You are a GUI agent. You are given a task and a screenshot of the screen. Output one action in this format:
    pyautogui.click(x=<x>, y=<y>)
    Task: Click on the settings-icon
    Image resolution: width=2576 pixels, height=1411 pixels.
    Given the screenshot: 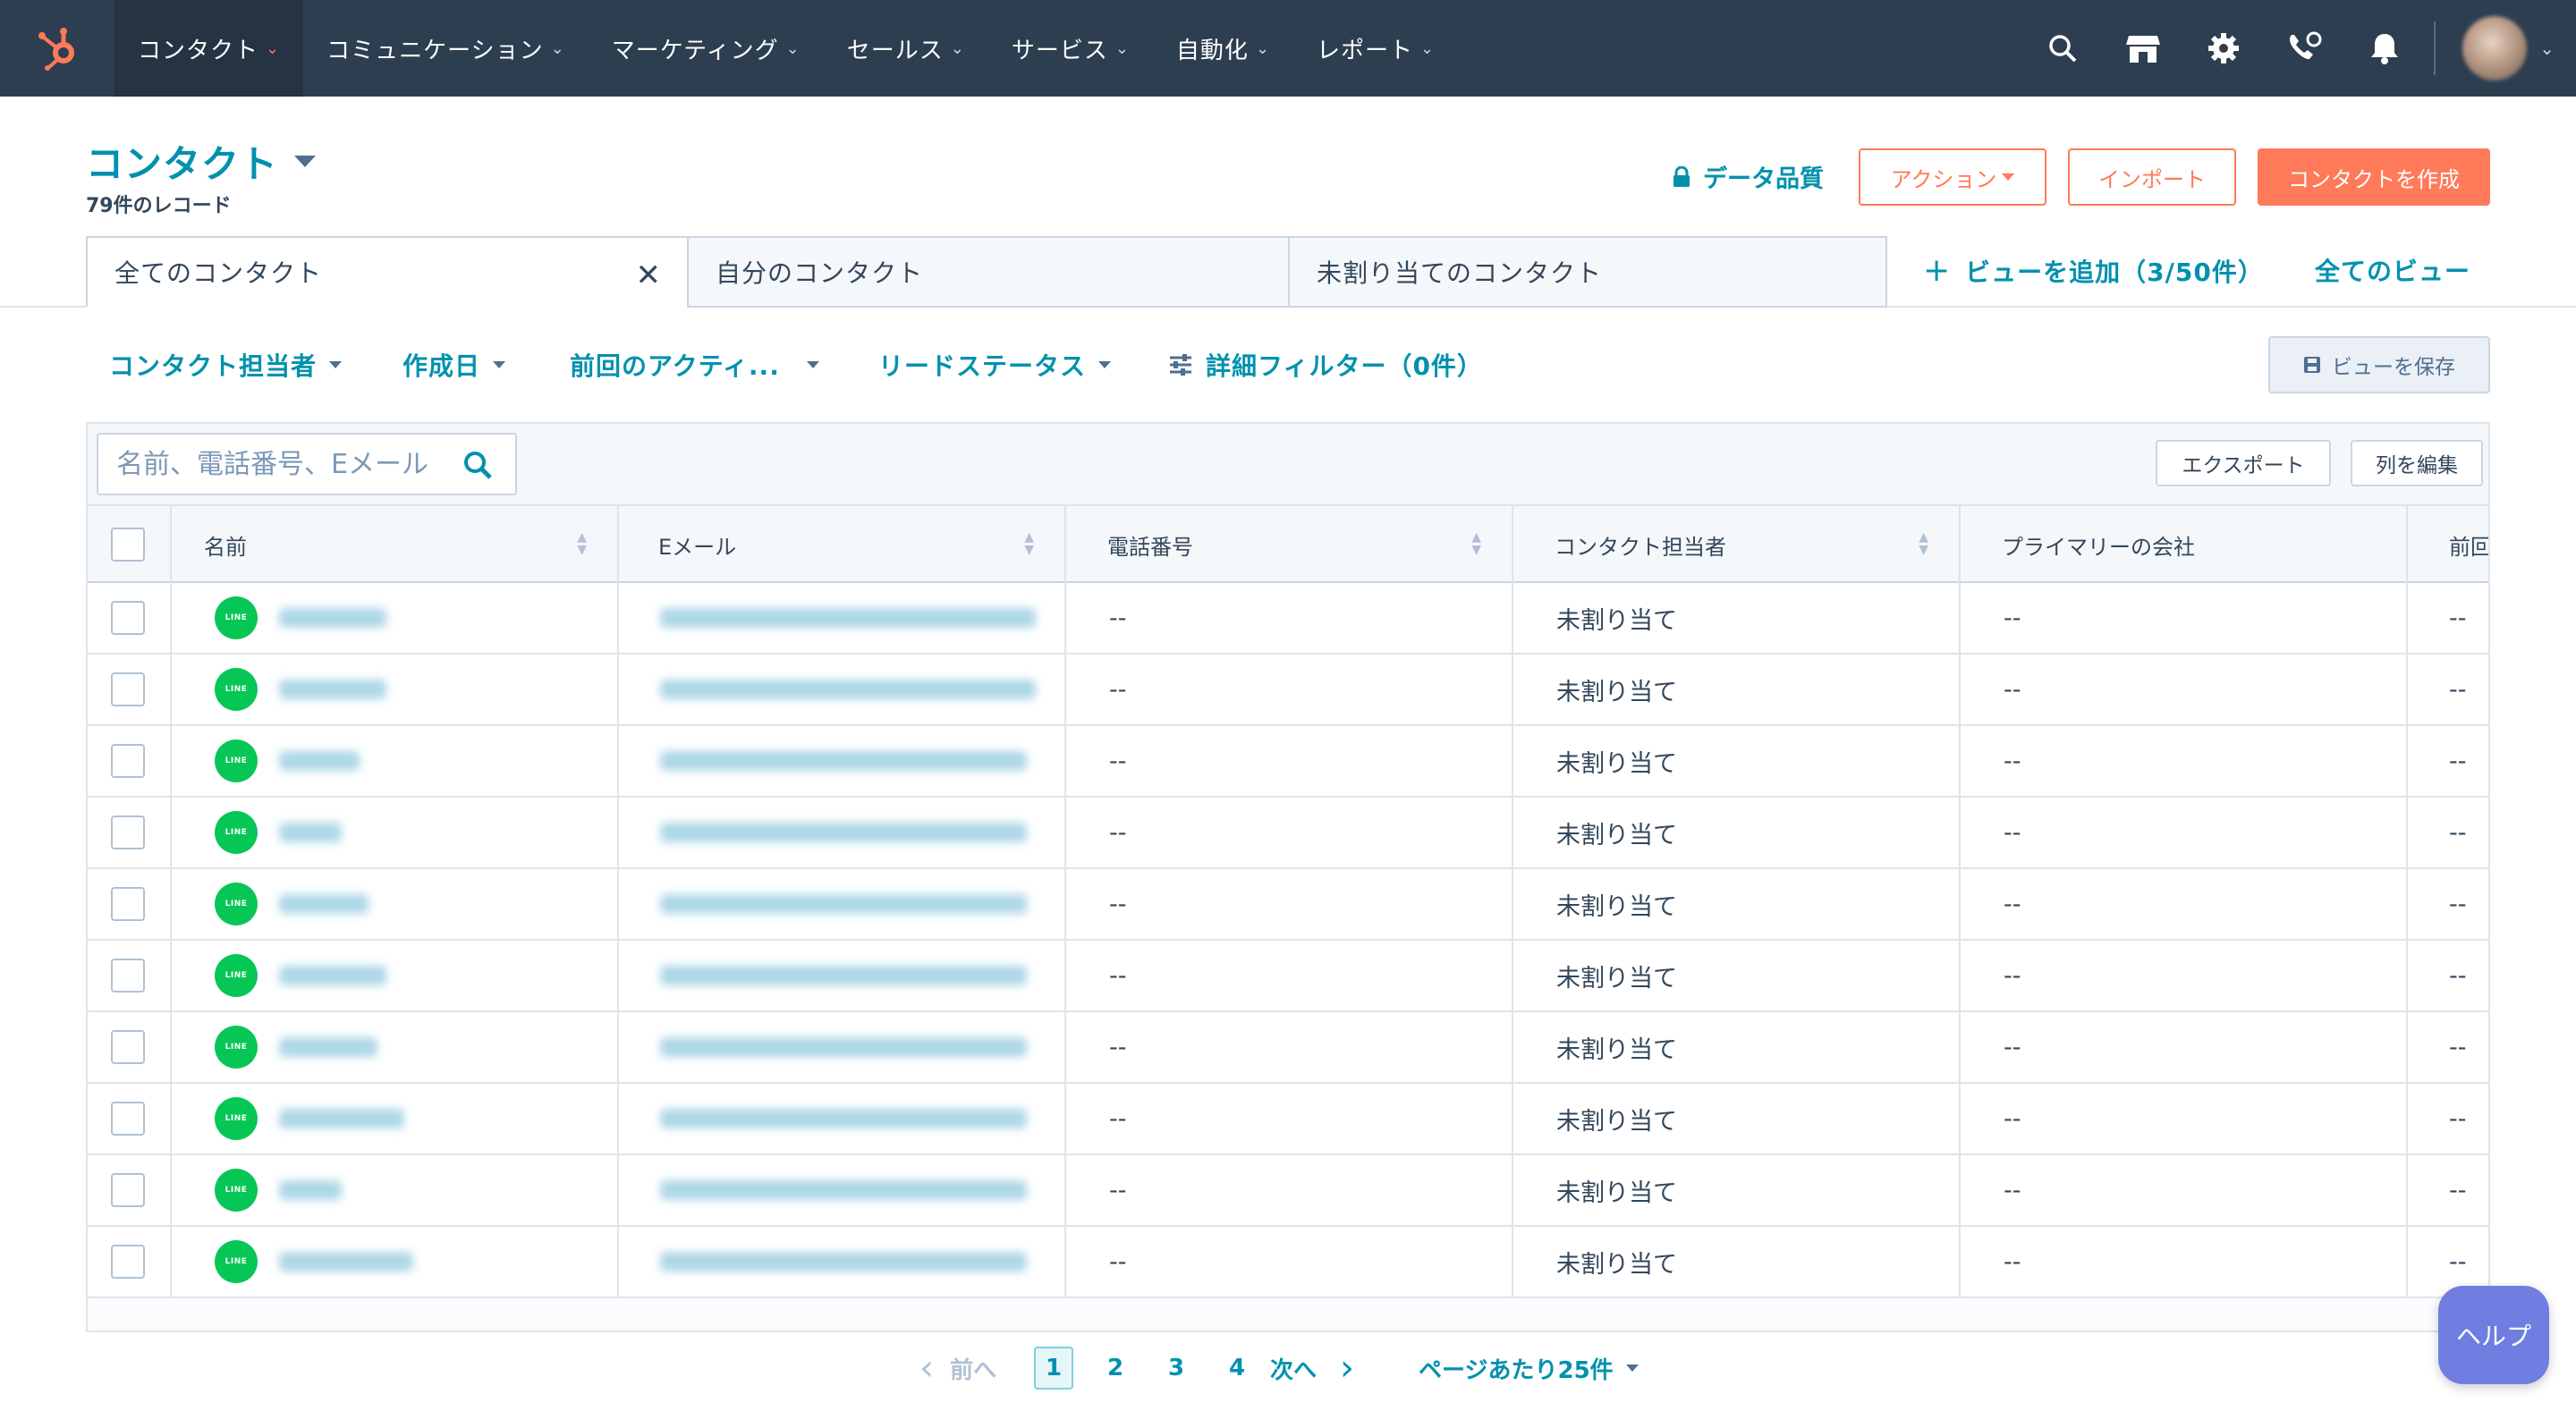 What is the action you would take?
    pyautogui.click(x=2223, y=49)
    